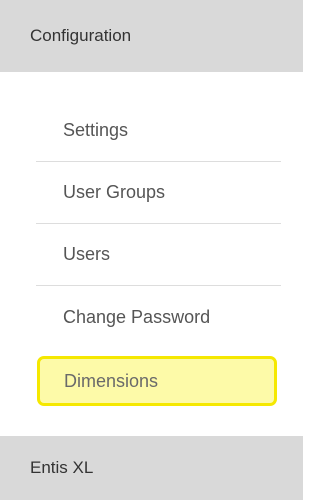 This screenshot has height=500, width=320. I want to click on menu-item-dimensions-label: Dimensions, so click(111, 380).